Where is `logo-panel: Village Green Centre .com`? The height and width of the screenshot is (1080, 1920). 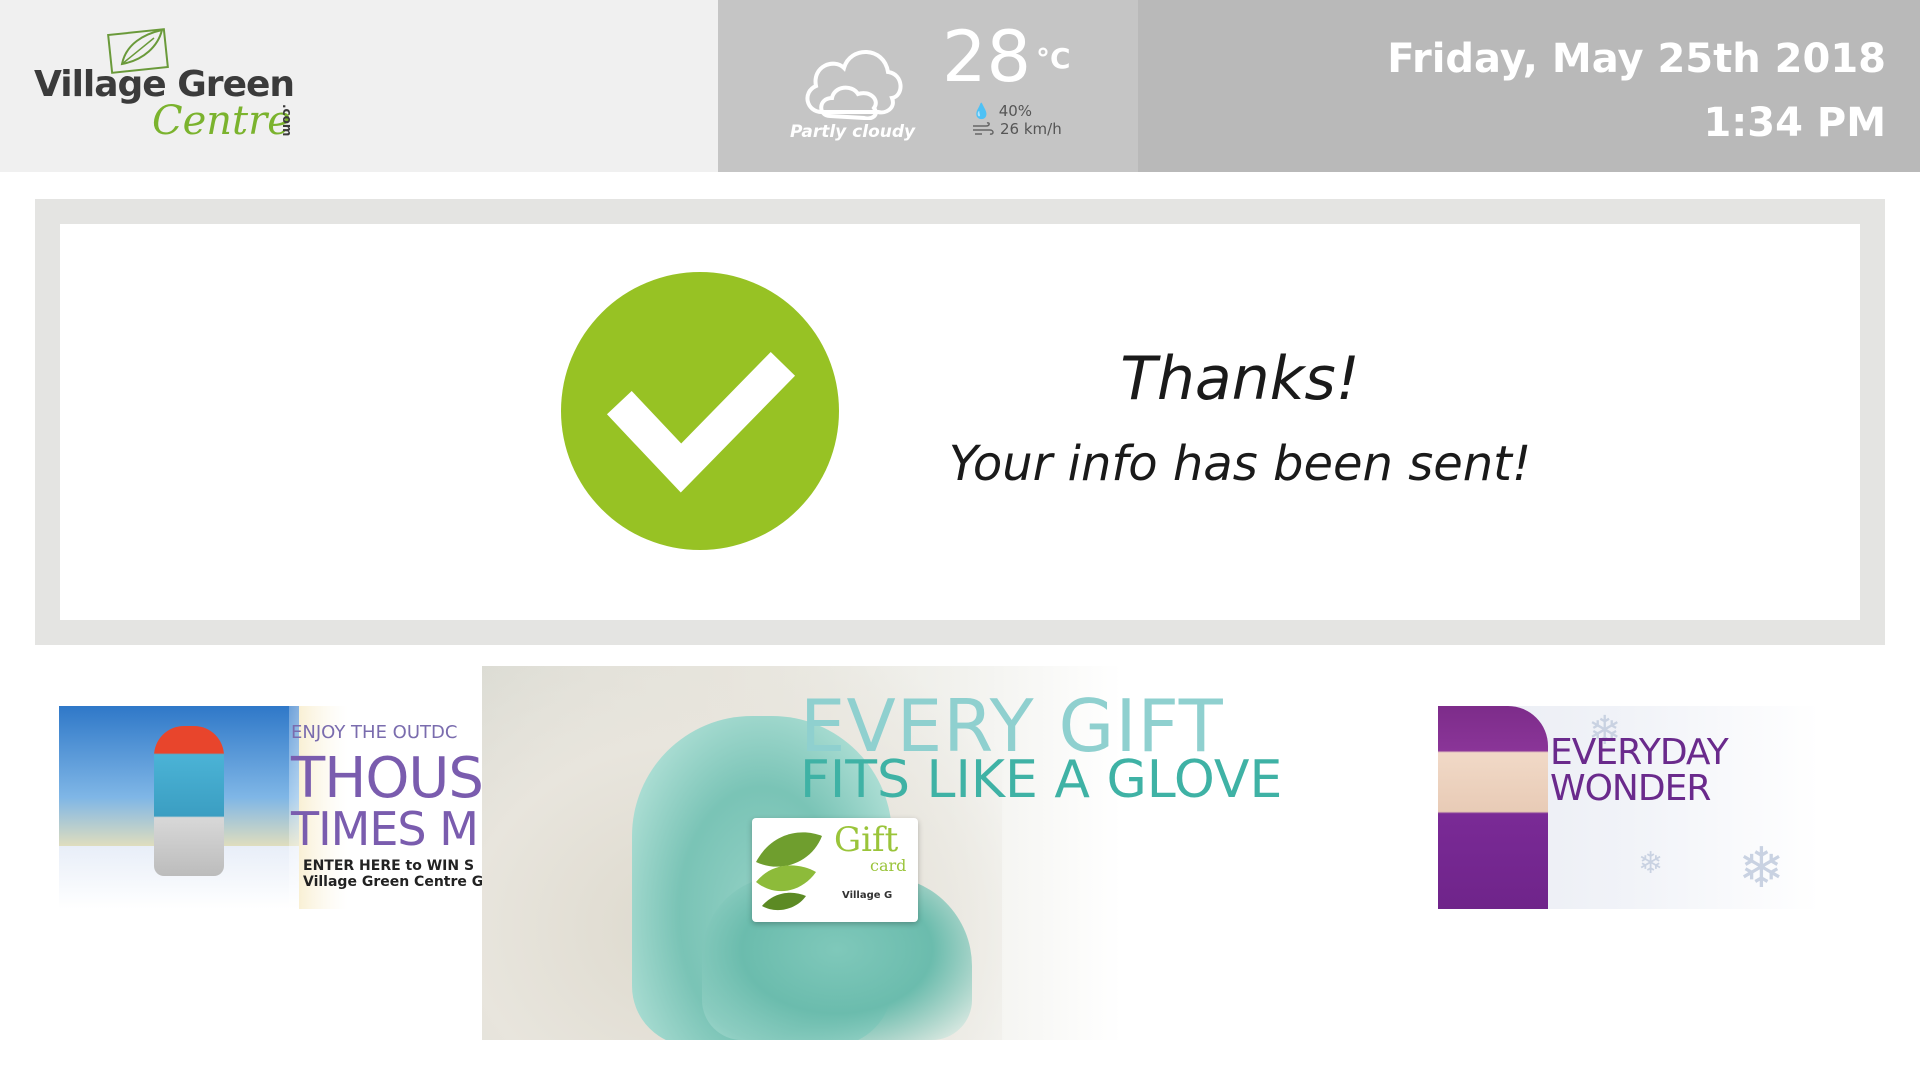
logo-panel: Village Green Centre .com is located at coordinates (359, 86).